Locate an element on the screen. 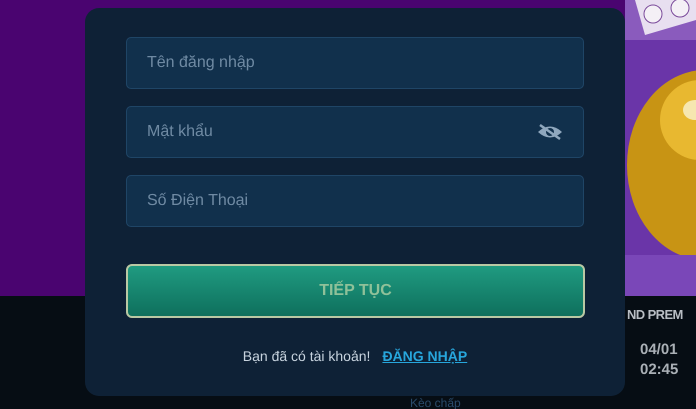  match-time: 02:45 is located at coordinates (659, 370).